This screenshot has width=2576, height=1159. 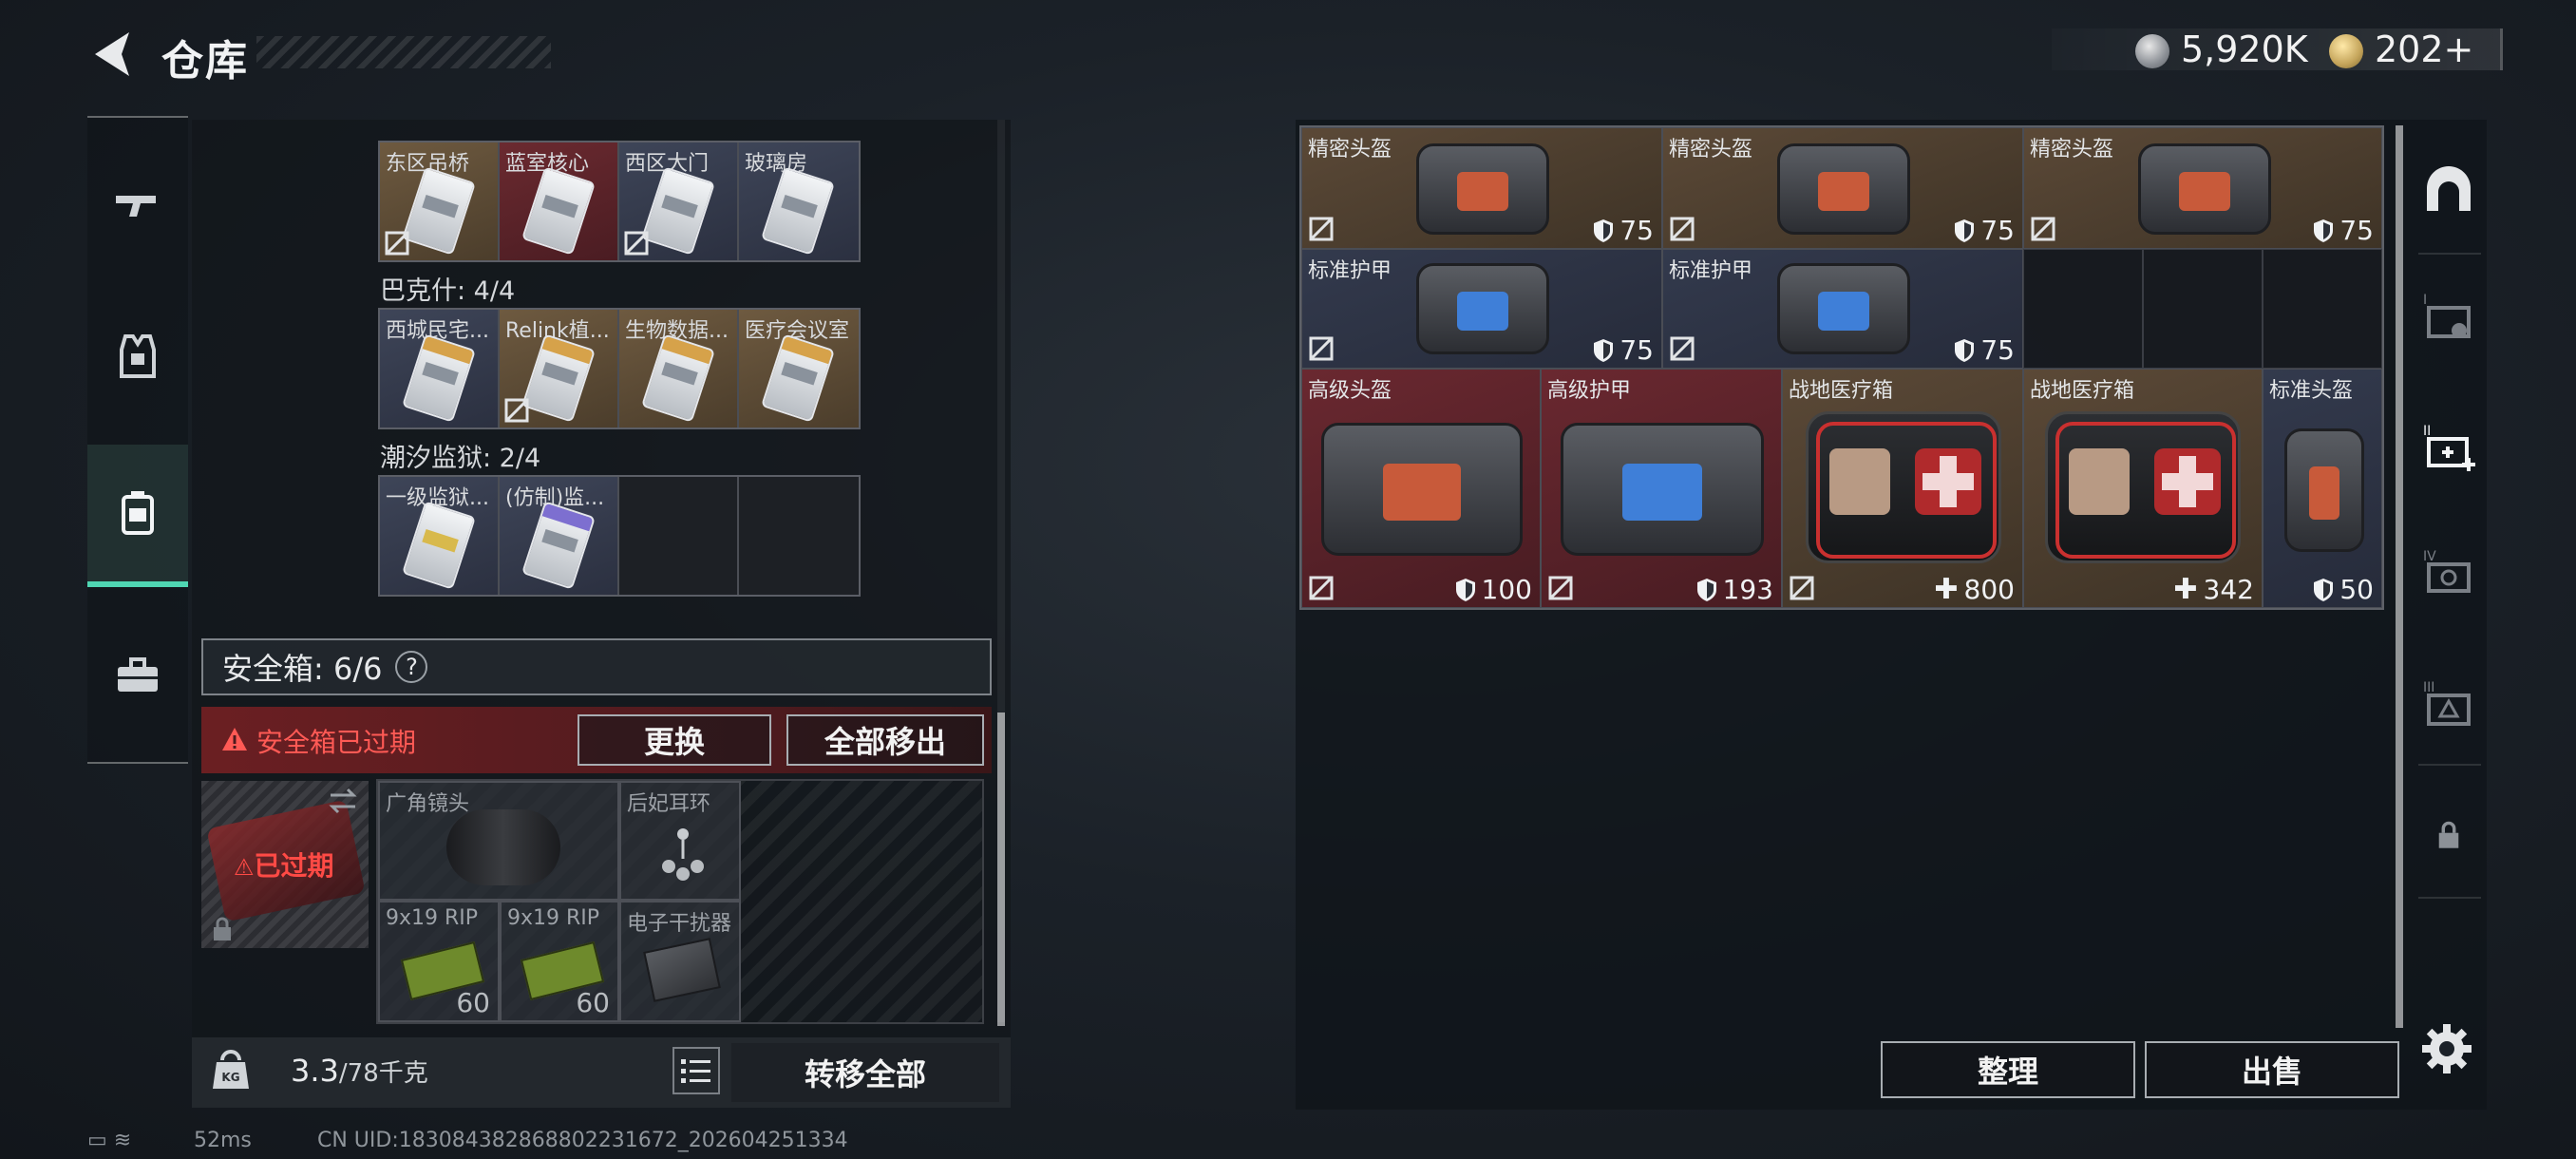 I want to click on move-all-out-button: 全部移出, so click(x=885, y=740).